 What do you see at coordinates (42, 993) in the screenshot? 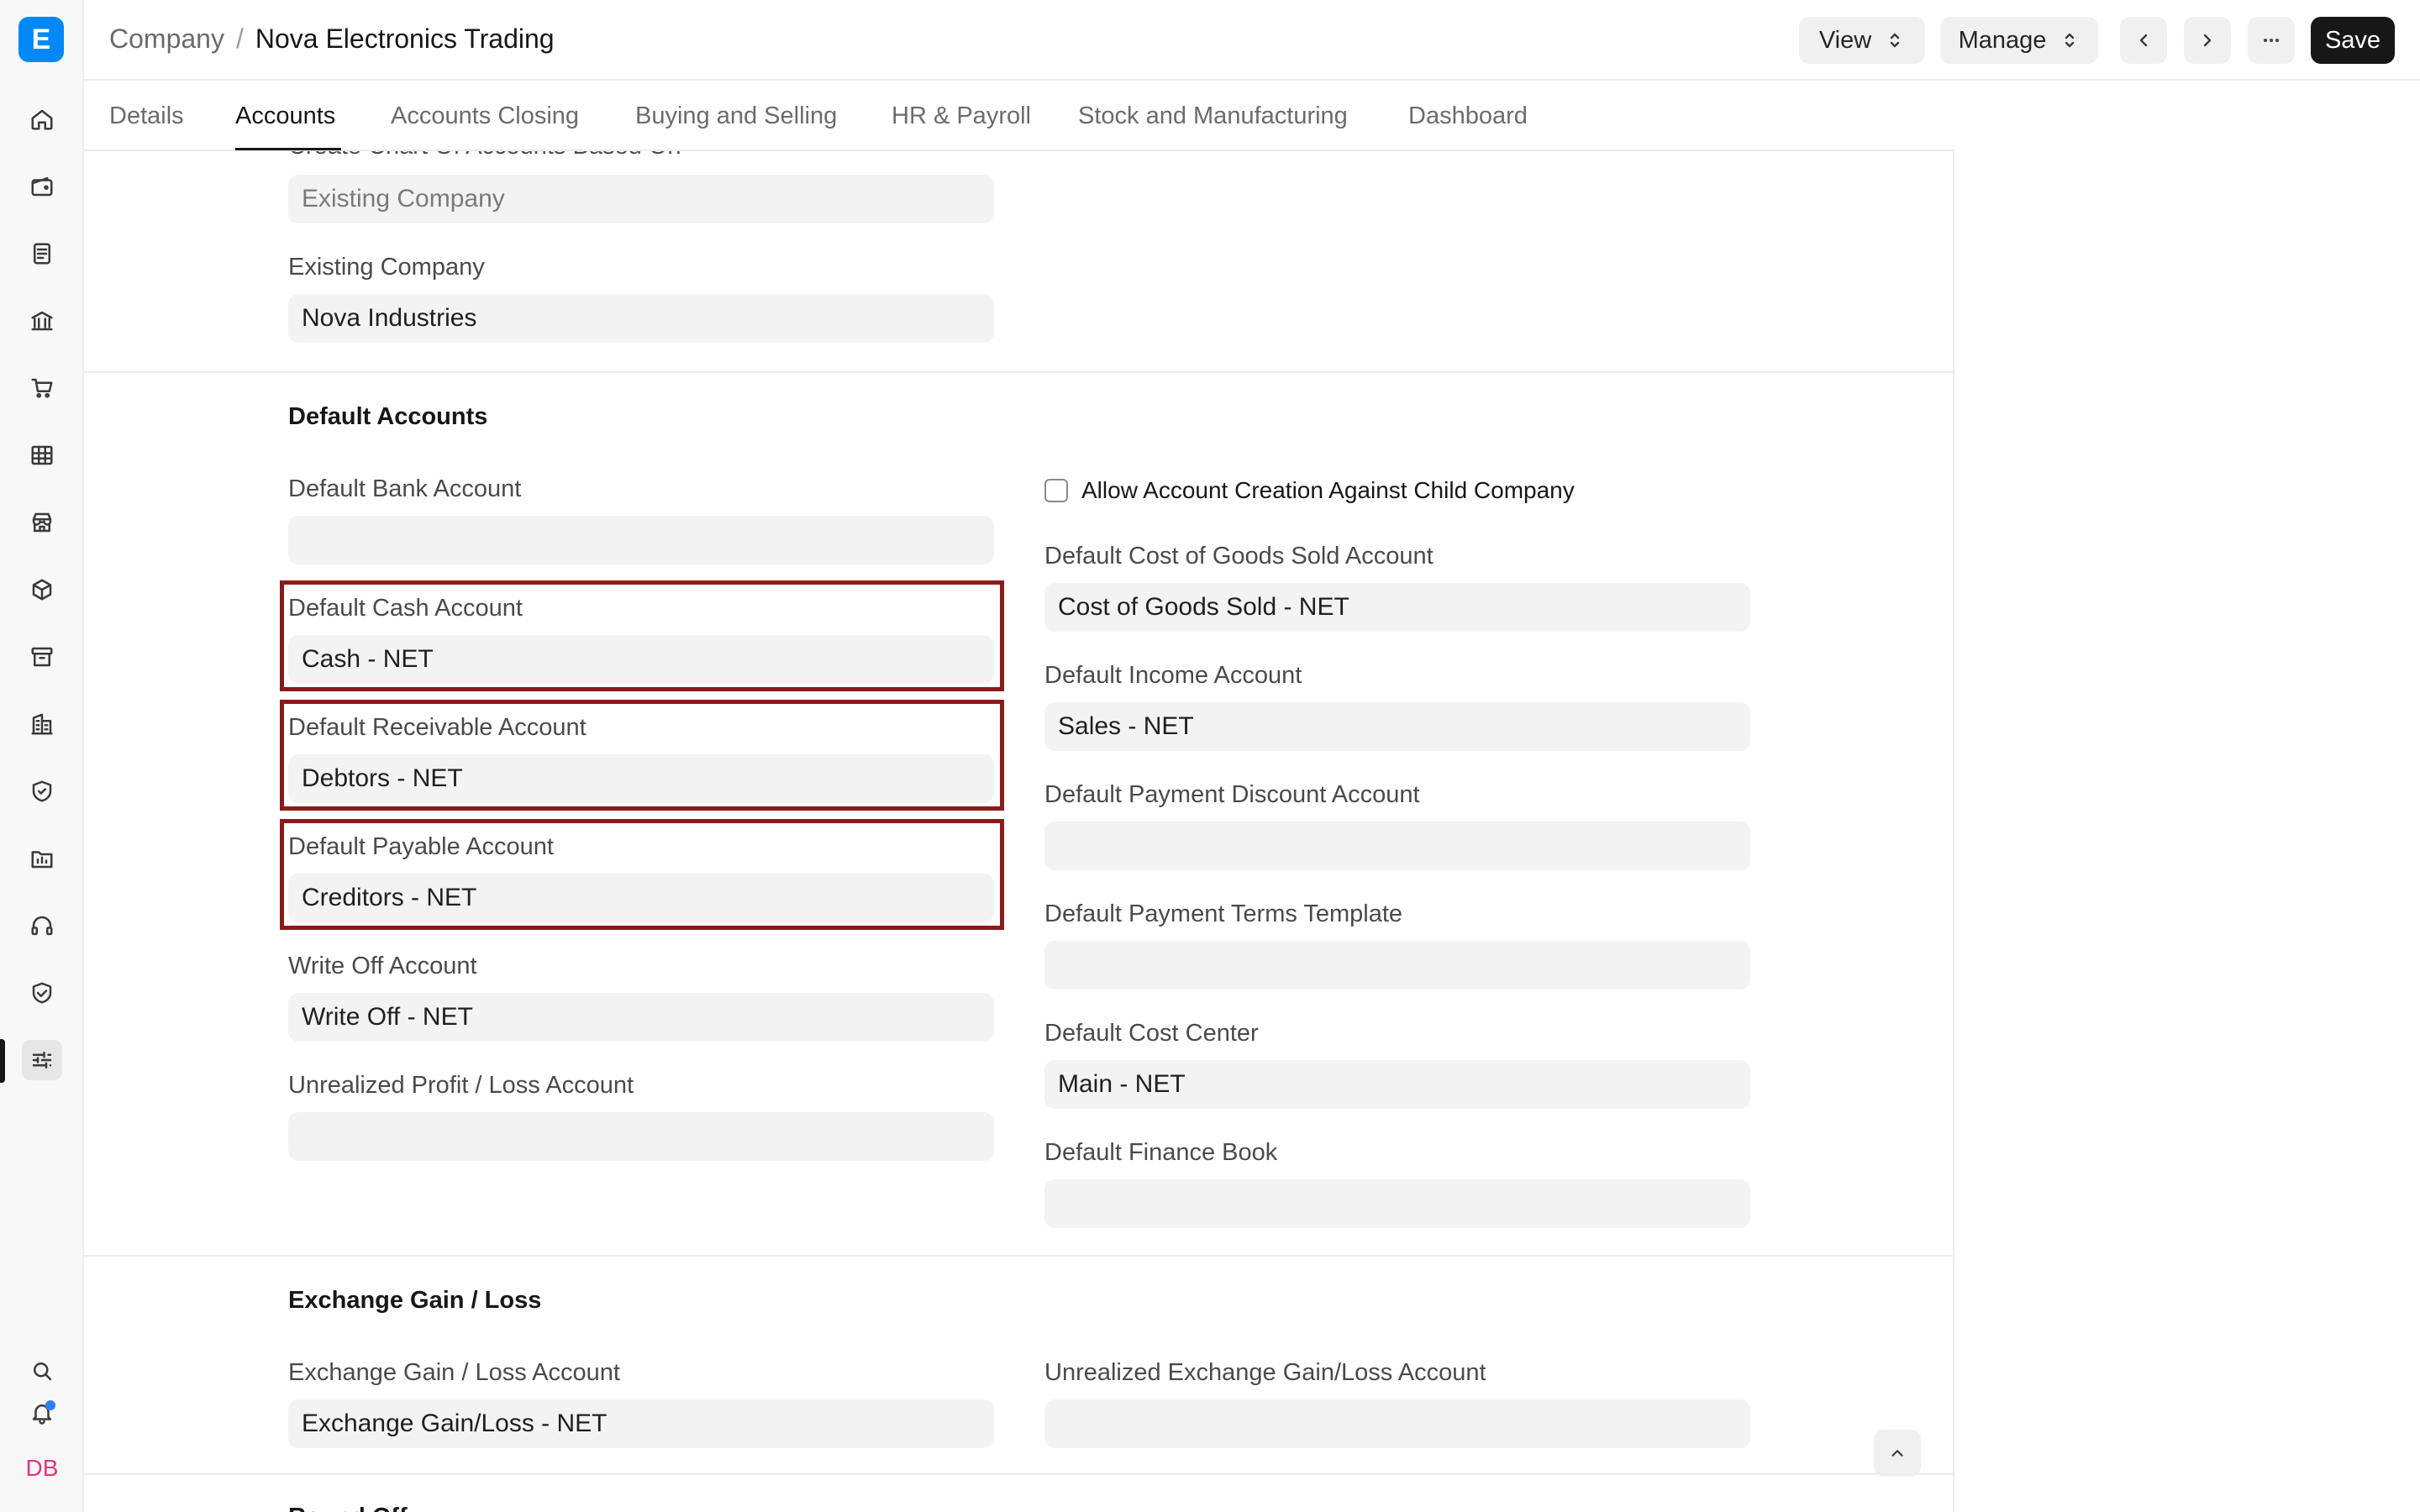
I see `handshake-shield-icon` at bounding box center [42, 993].